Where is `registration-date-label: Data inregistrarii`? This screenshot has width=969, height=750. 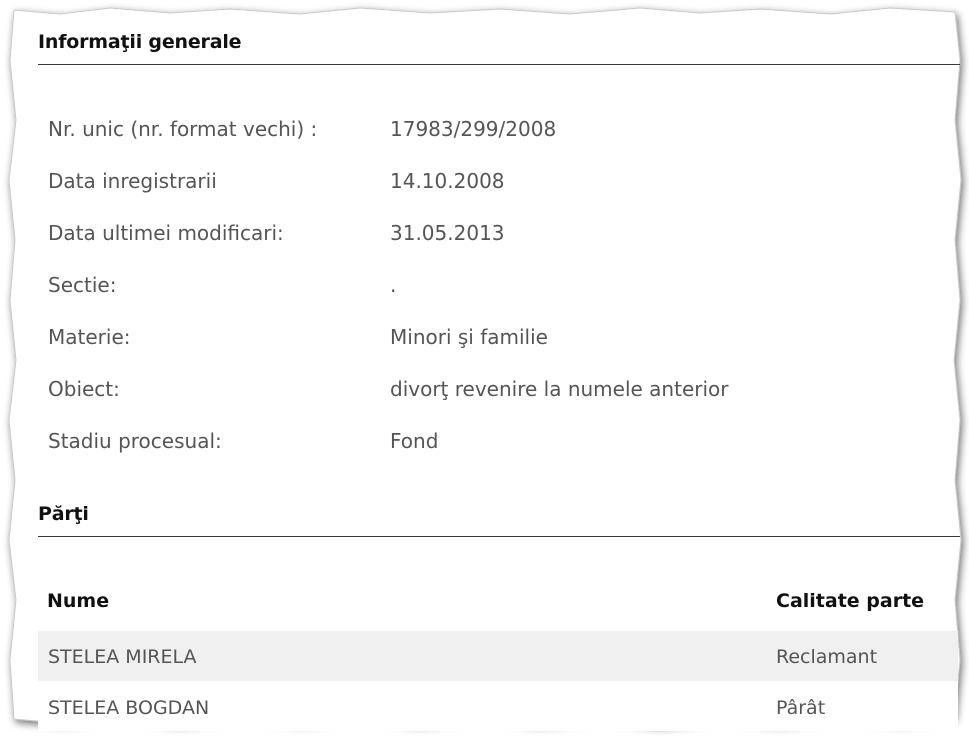 registration-date-label: Data inregistrarii is located at coordinates (132, 181).